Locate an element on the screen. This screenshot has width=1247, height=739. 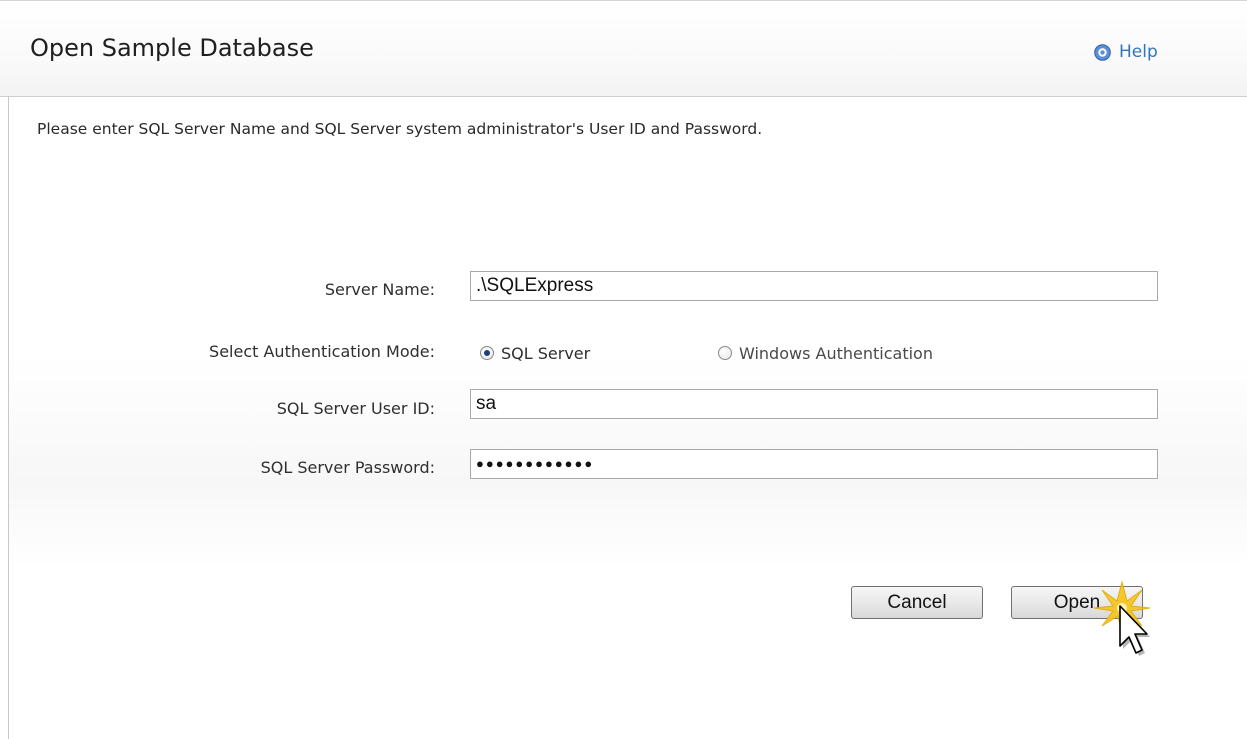
help-icon is located at coordinates (1102, 52).